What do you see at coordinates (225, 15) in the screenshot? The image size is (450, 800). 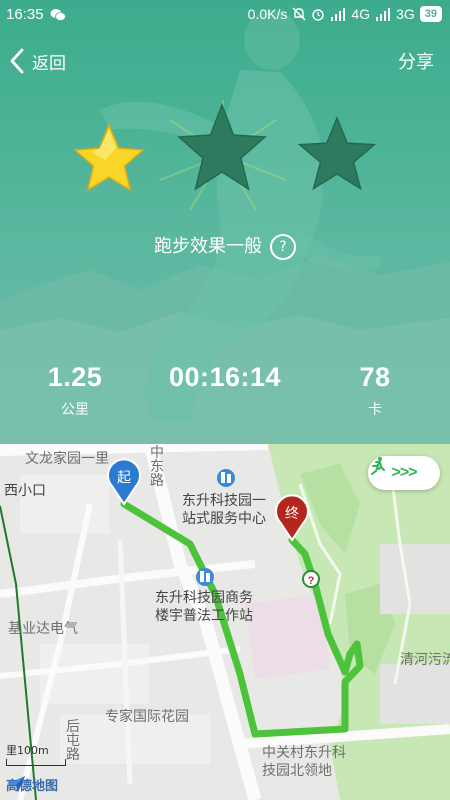 I see `status-bar: 16:35 0.0K/s 4G 3G 39` at bounding box center [225, 15].